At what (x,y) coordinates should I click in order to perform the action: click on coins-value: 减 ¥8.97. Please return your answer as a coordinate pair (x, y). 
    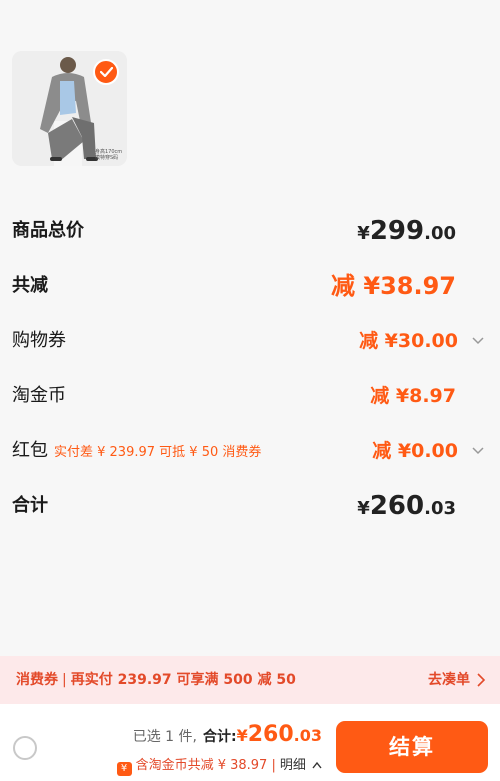
    Looking at the image, I should click on (413, 396).